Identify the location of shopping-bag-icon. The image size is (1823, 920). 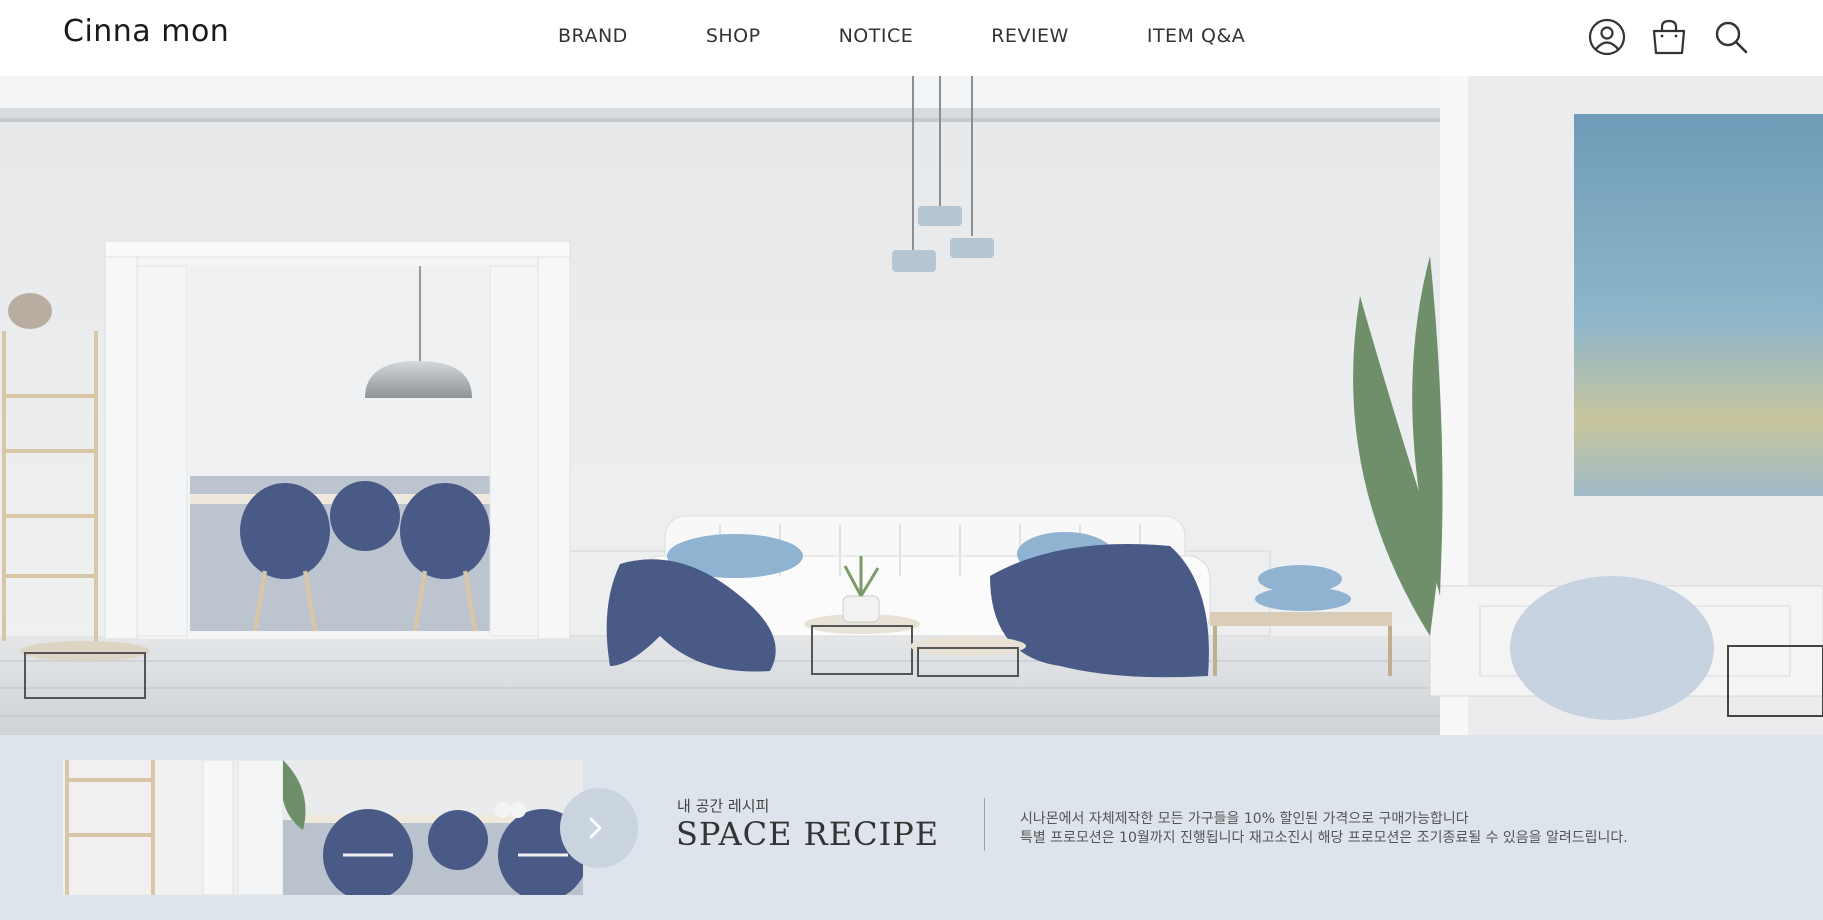
(1669, 37).